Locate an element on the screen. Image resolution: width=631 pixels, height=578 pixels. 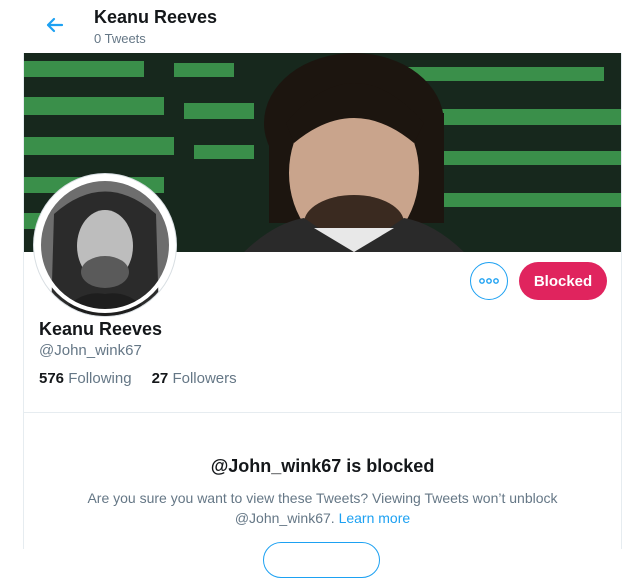
top-bar: Keanu Reeves 0 Tweets is located at coordinates (315, 26).